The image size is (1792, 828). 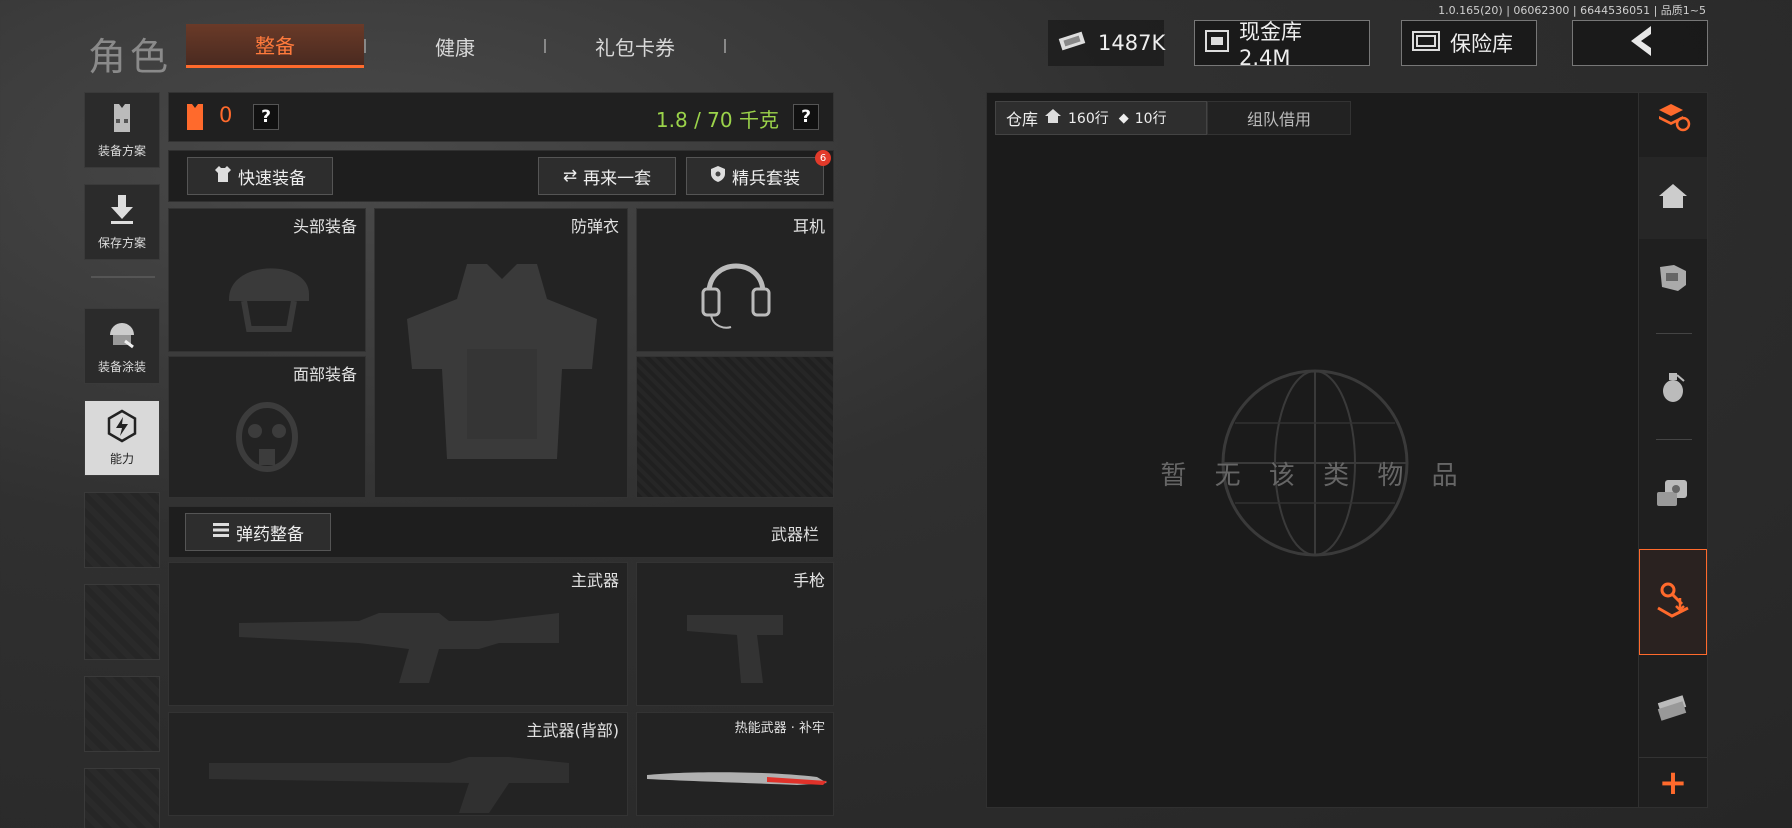 I want to click on back-weapon-slot: 主武器(背部), so click(x=398, y=764).